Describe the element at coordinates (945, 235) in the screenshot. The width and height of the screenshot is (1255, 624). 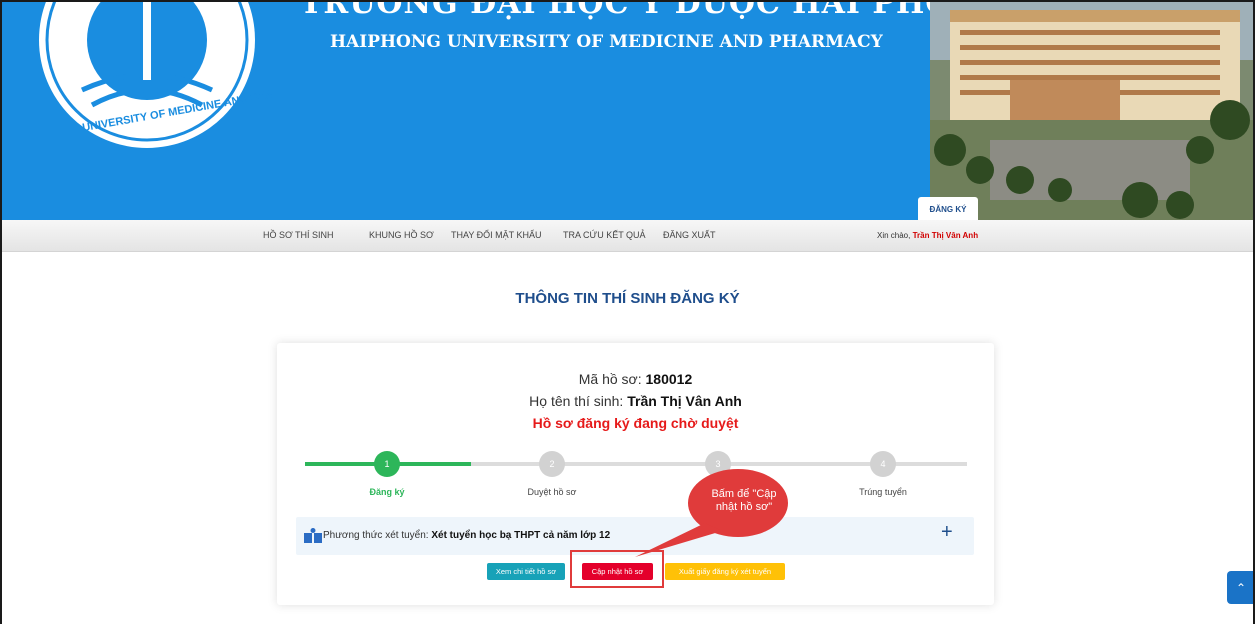
I see `user-name-link: Trần Thị Vân Anh` at that location.